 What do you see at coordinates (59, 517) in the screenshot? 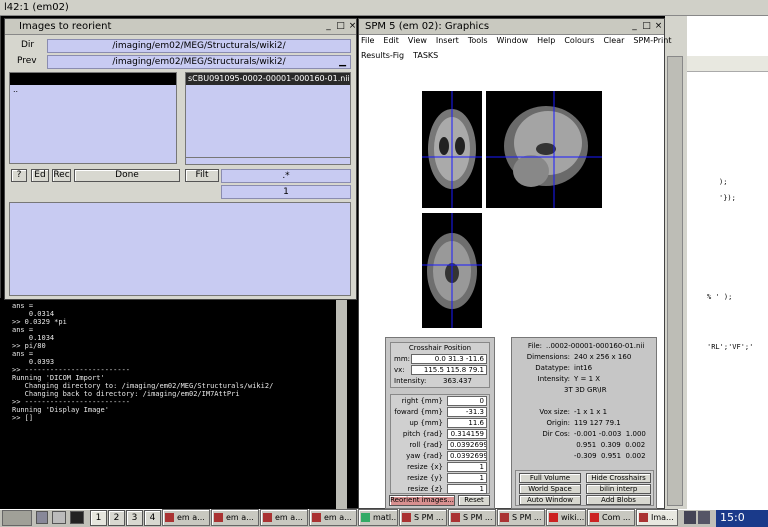
I see `windows-icon` at bounding box center [59, 517].